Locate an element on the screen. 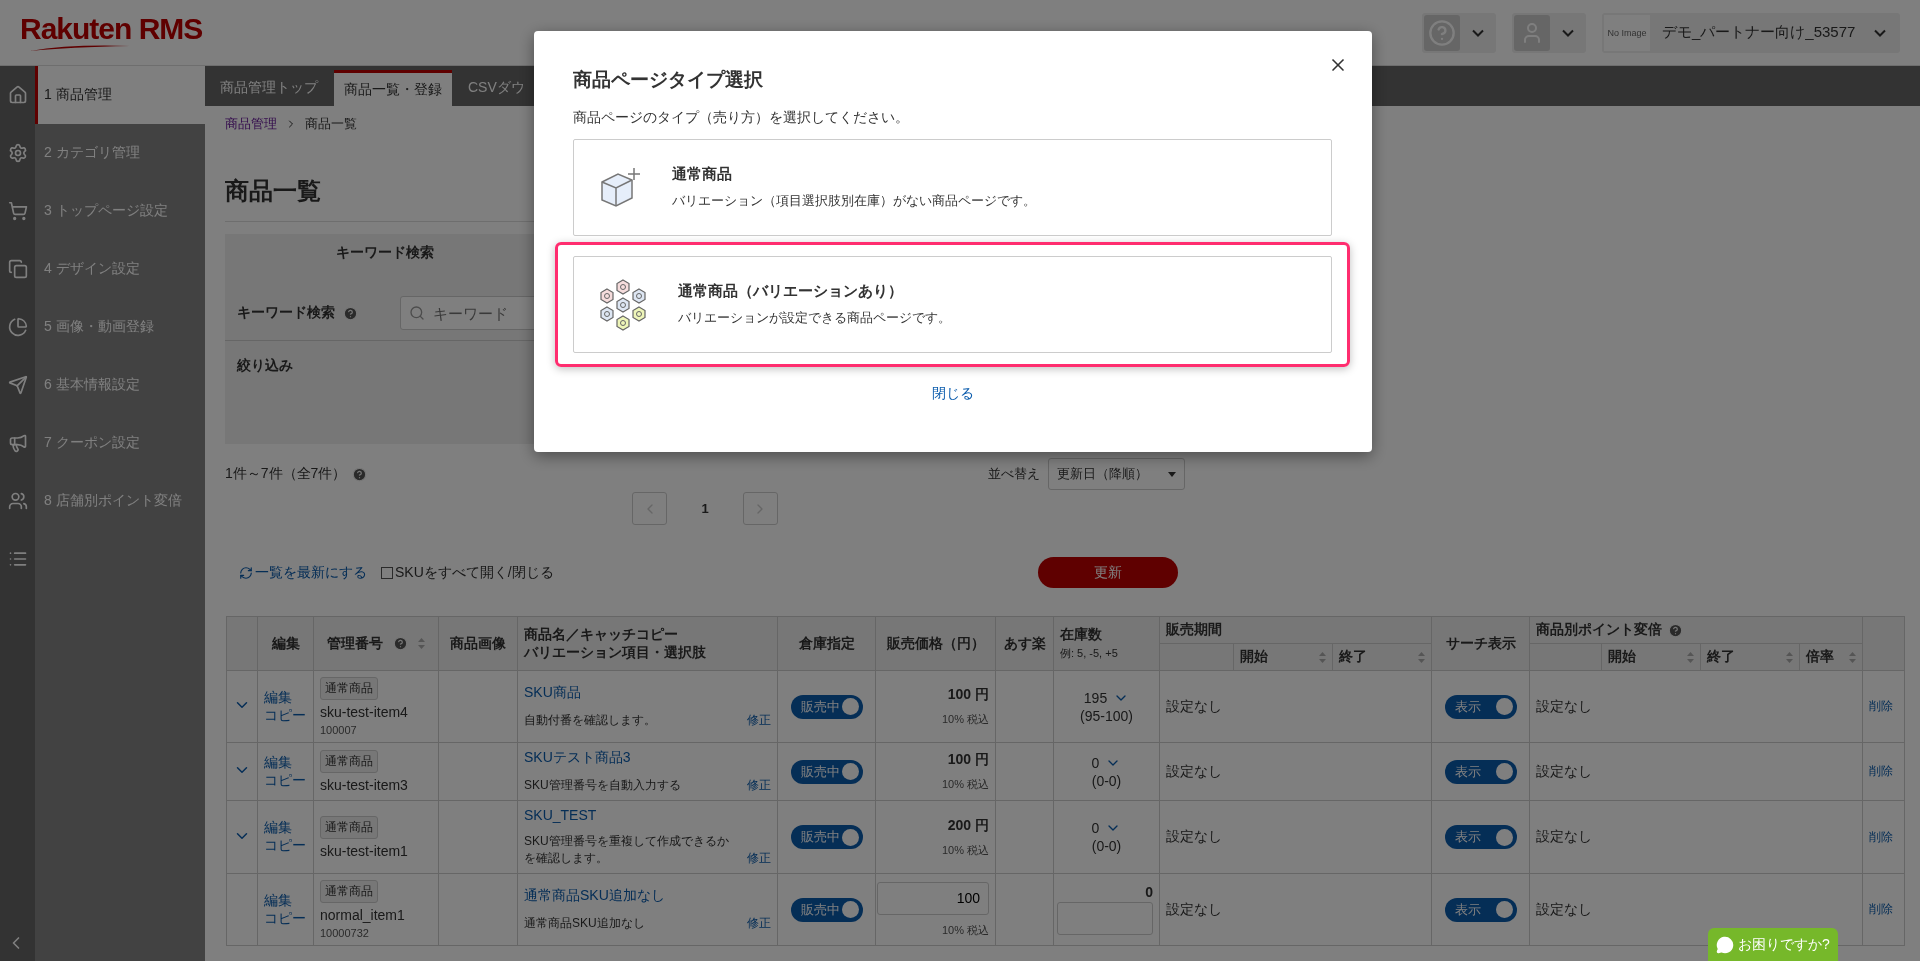 The width and height of the screenshot is (1920, 961). column-header: 管理番号 is located at coordinates (355, 643).